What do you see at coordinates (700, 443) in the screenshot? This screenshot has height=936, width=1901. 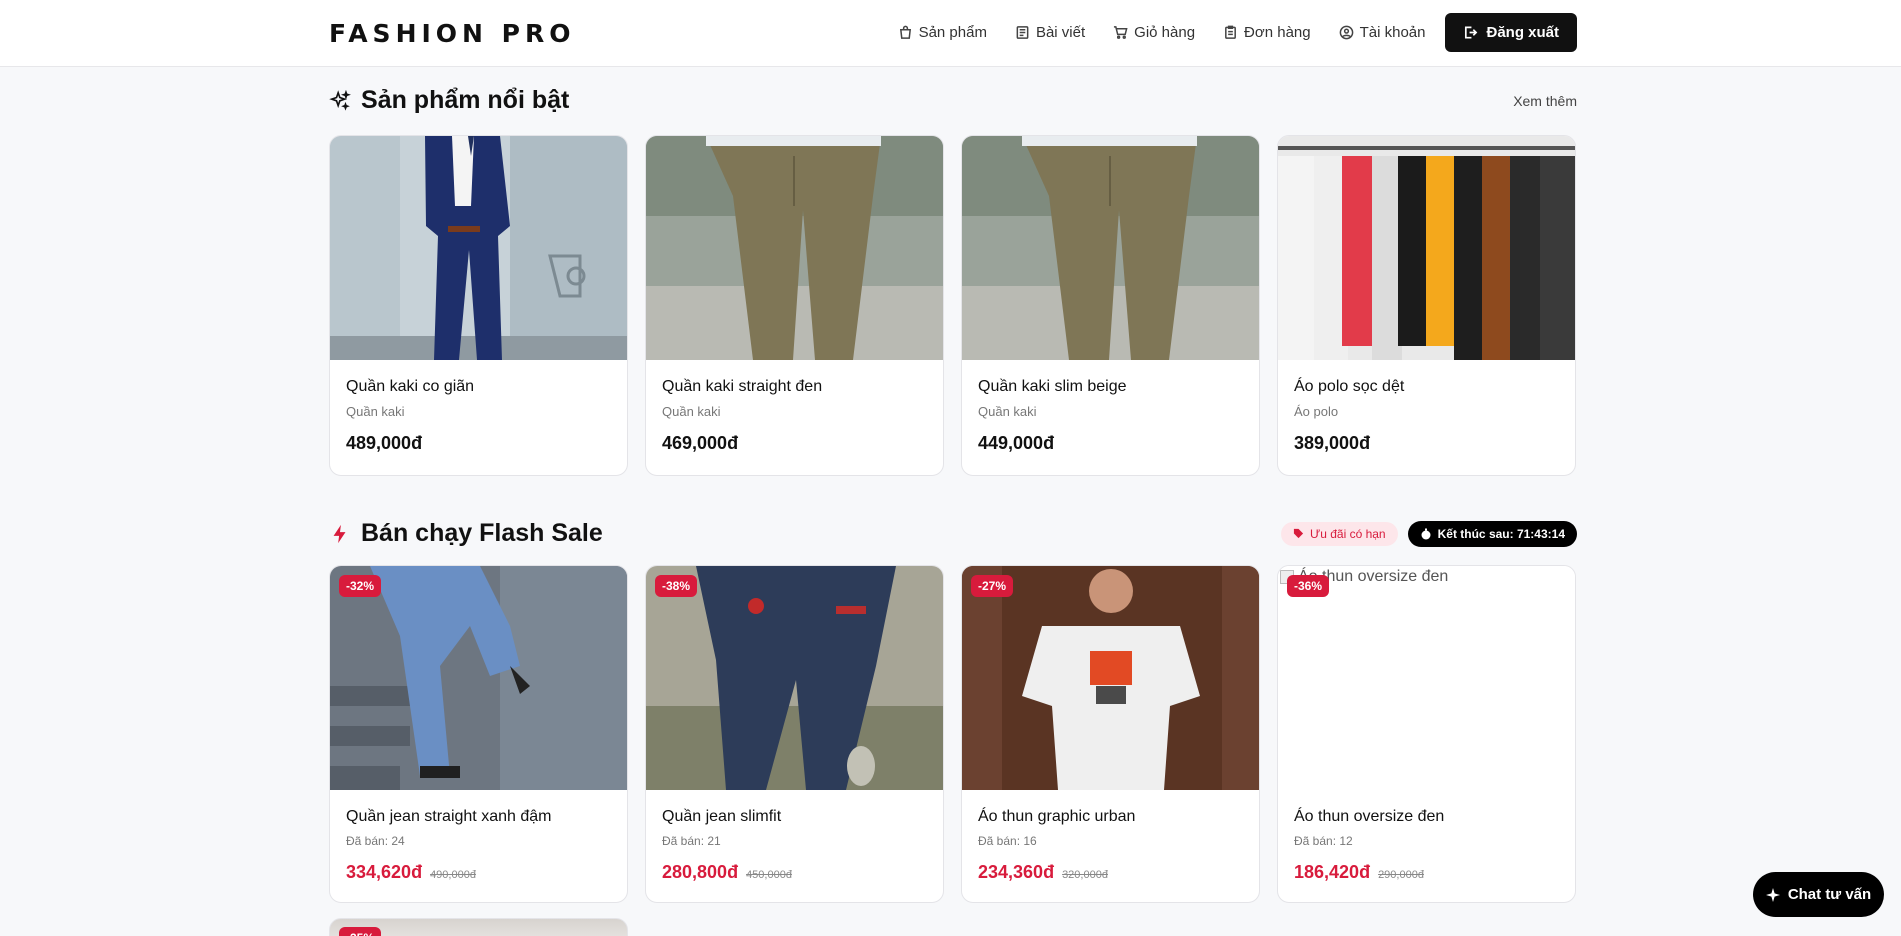 I see `product-price: 469,000đ` at bounding box center [700, 443].